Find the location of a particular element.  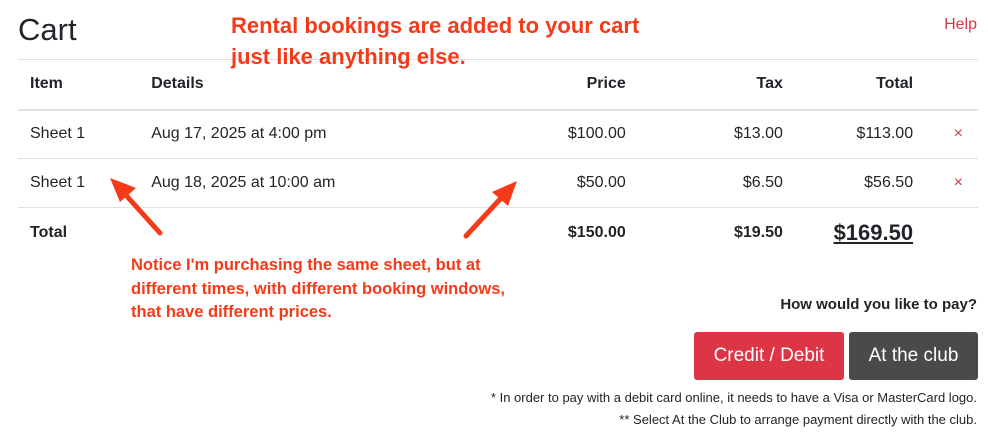

arrow-left is located at coordinates (136, 207).